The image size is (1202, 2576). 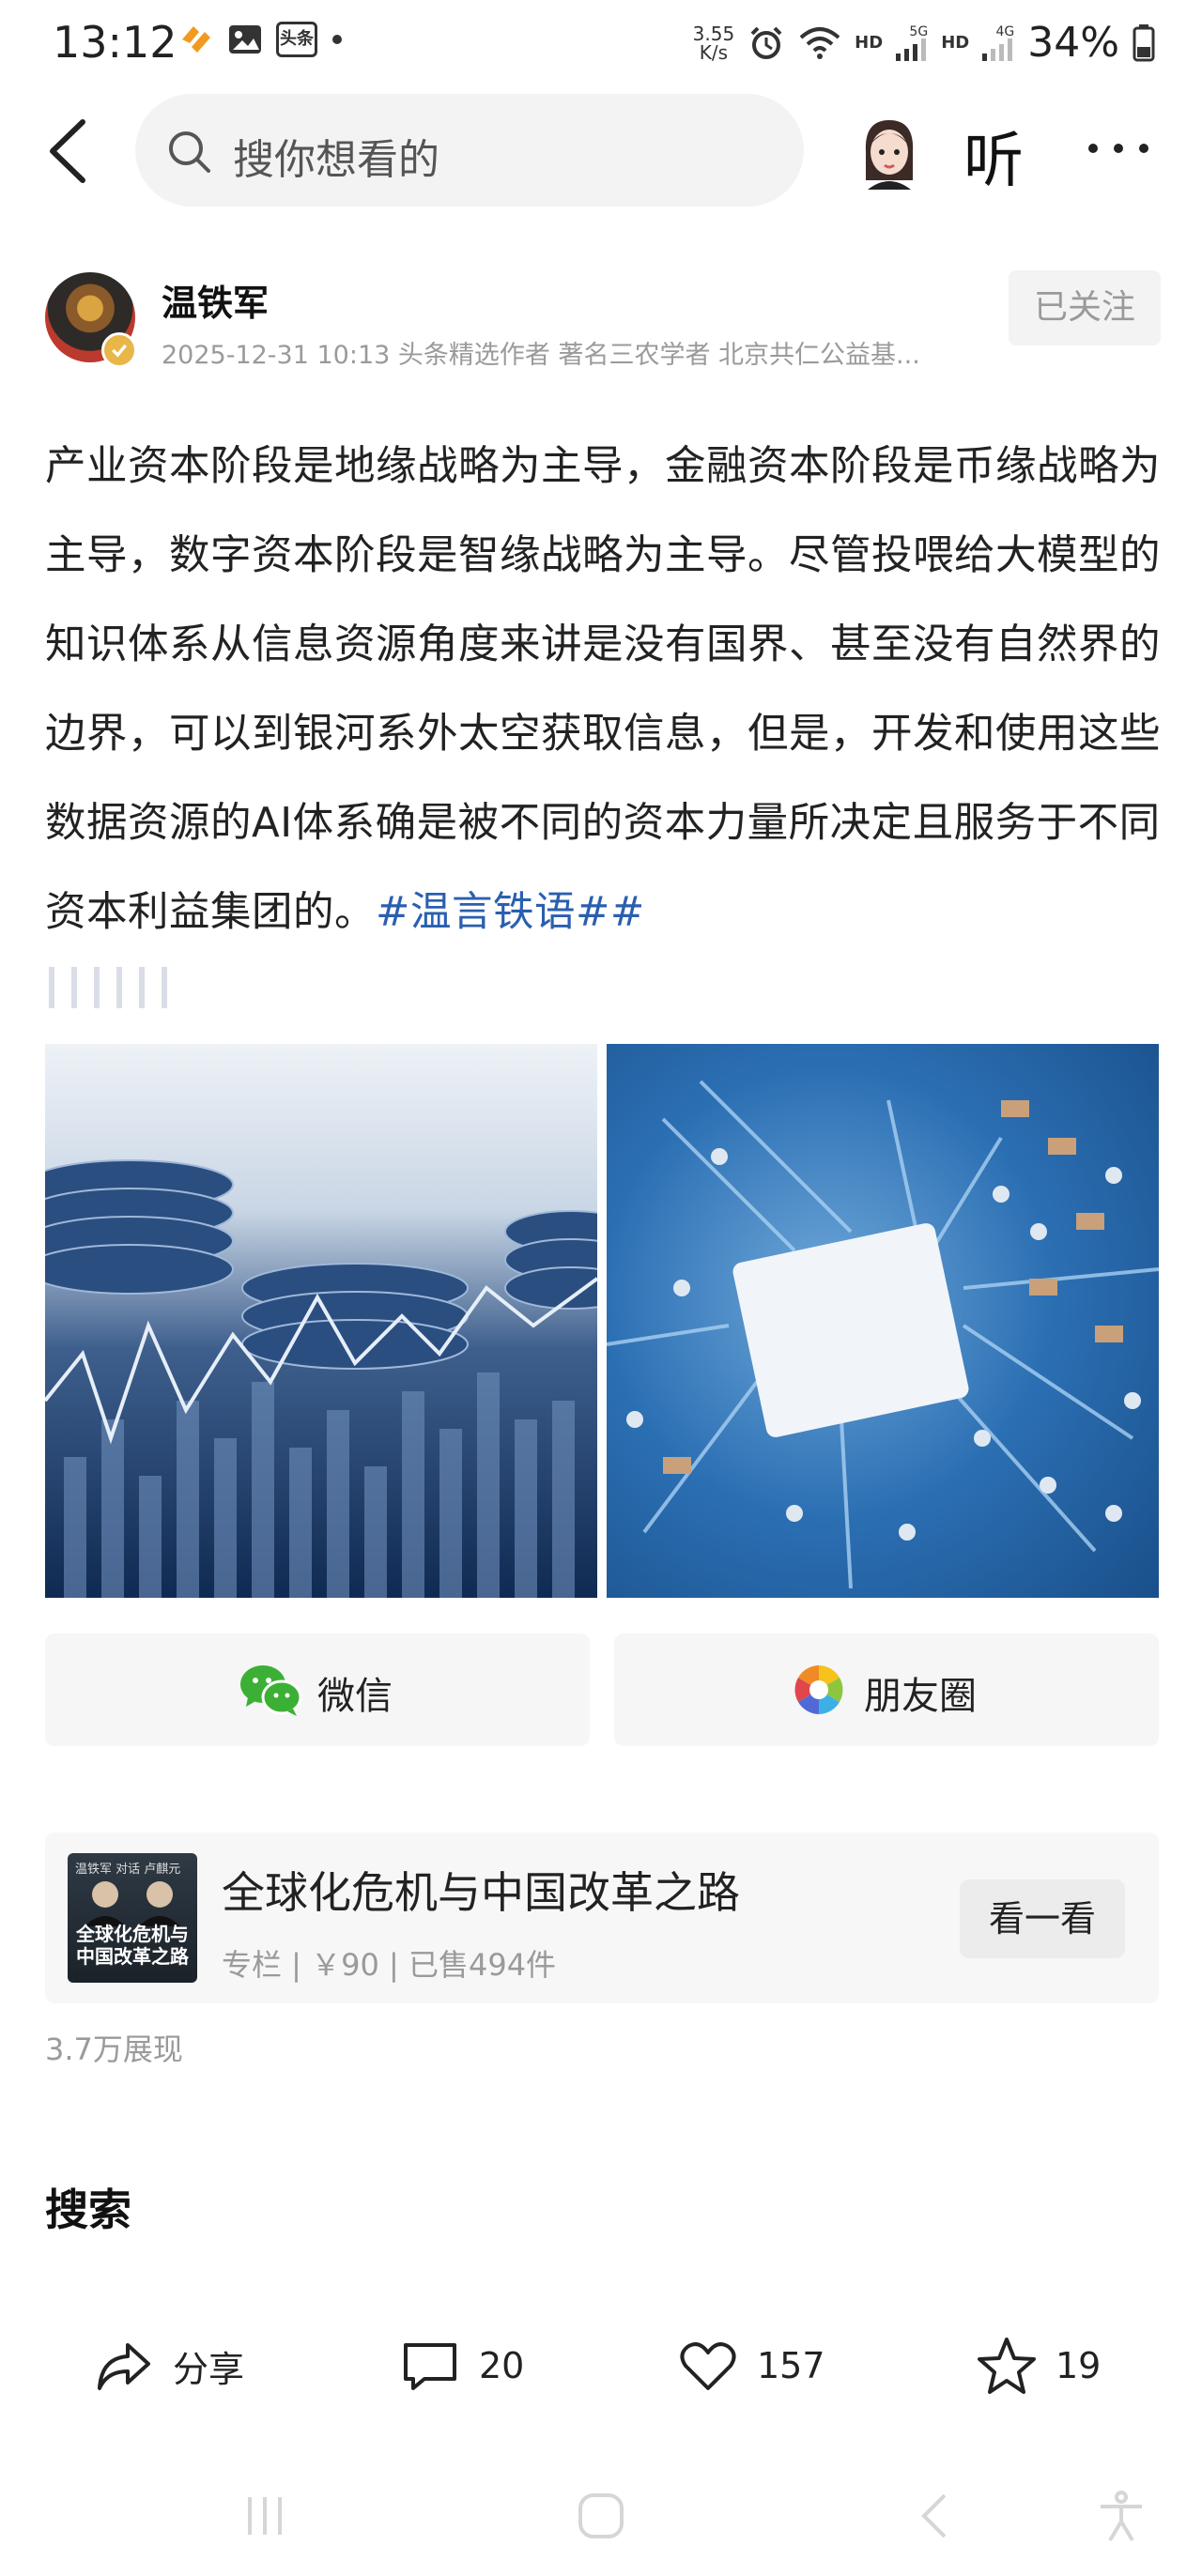 I want to click on wechat-icon, so click(x=271, y=1691).